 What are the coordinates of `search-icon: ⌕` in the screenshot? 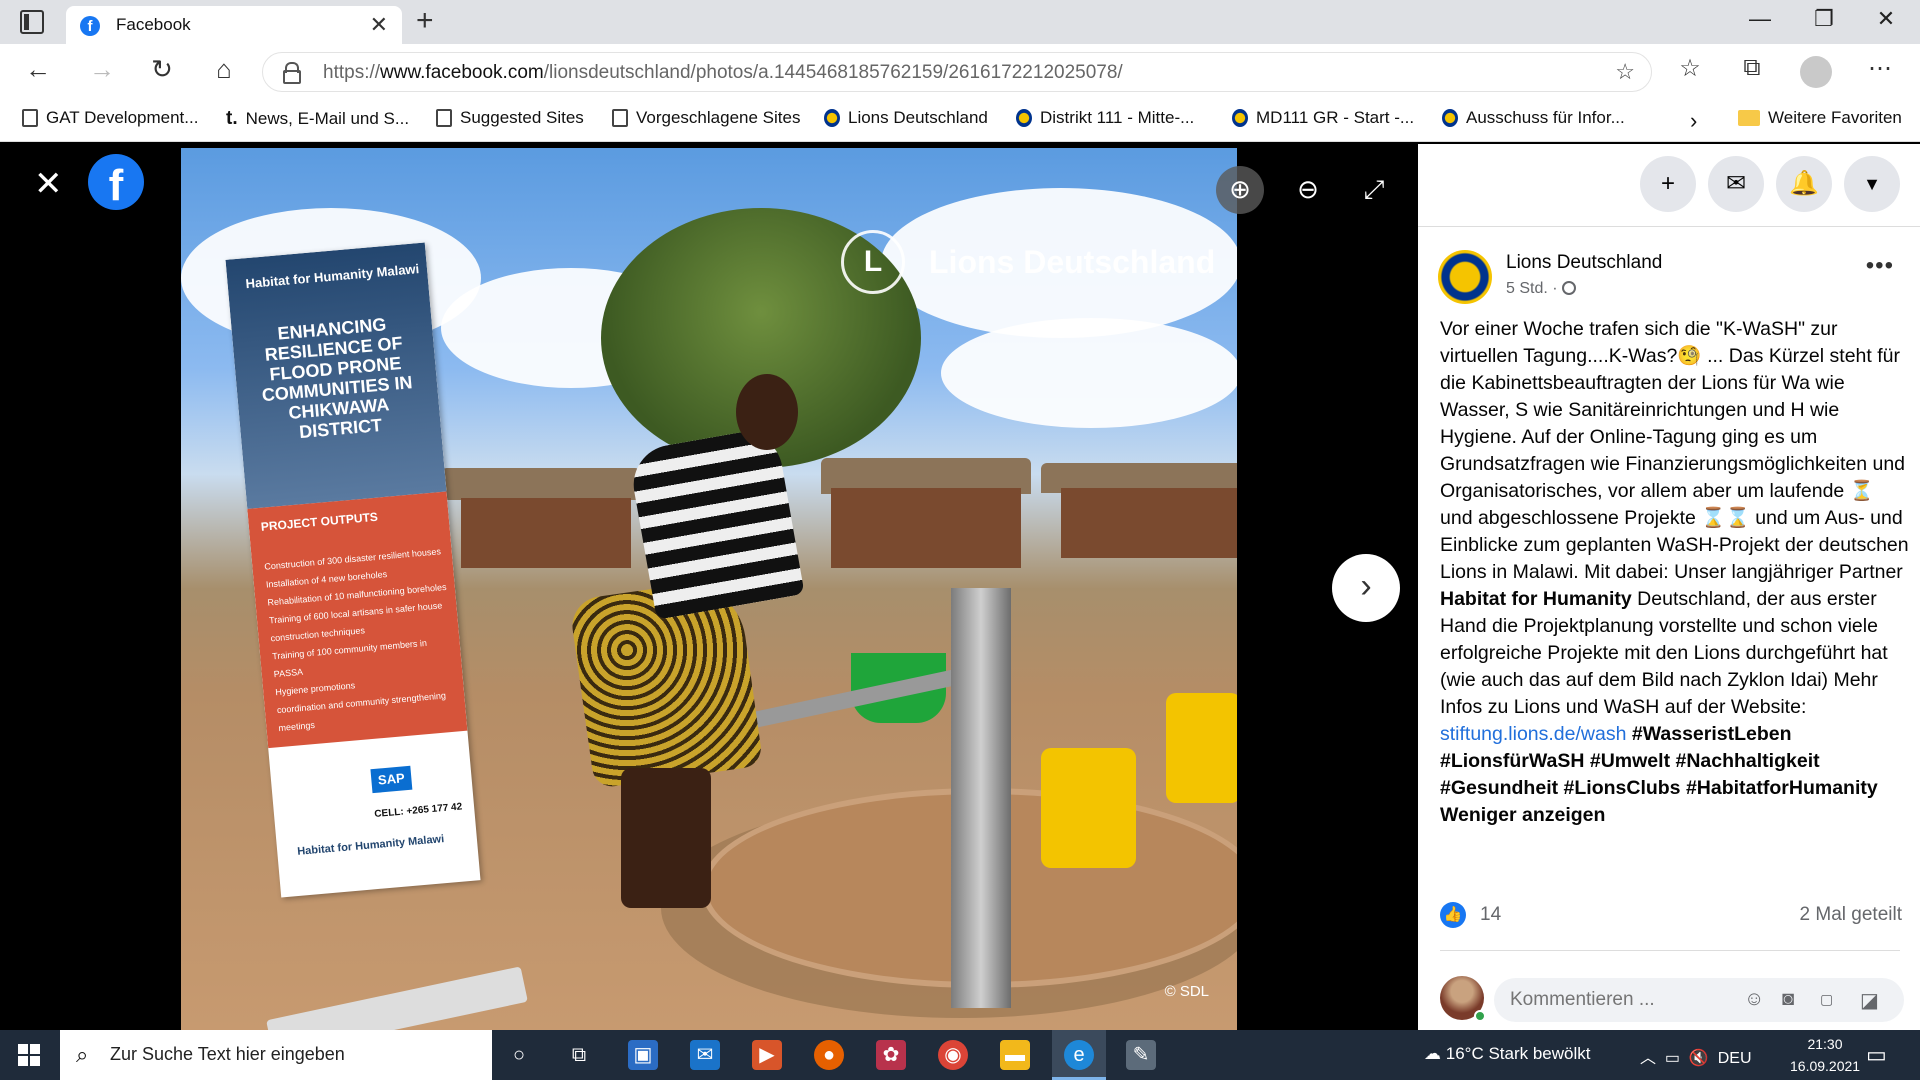 It's located at (82, 1054).